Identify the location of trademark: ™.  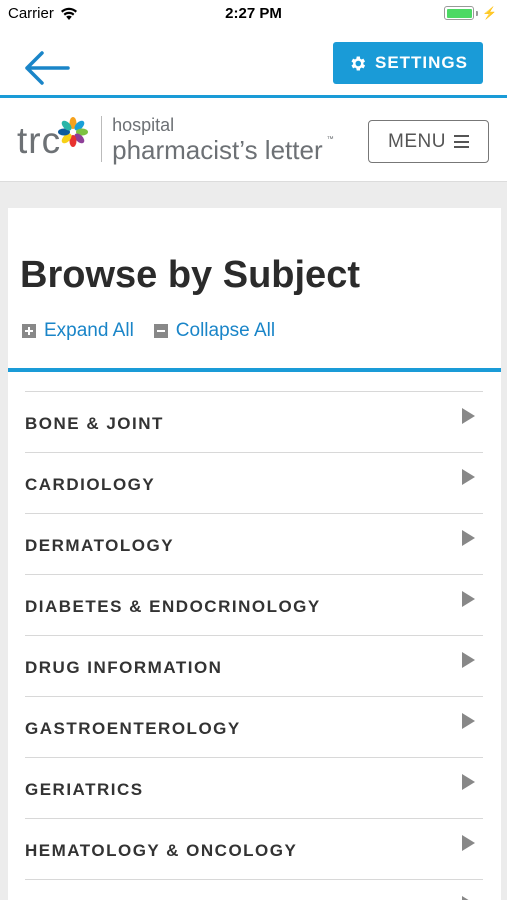
(330, 139).